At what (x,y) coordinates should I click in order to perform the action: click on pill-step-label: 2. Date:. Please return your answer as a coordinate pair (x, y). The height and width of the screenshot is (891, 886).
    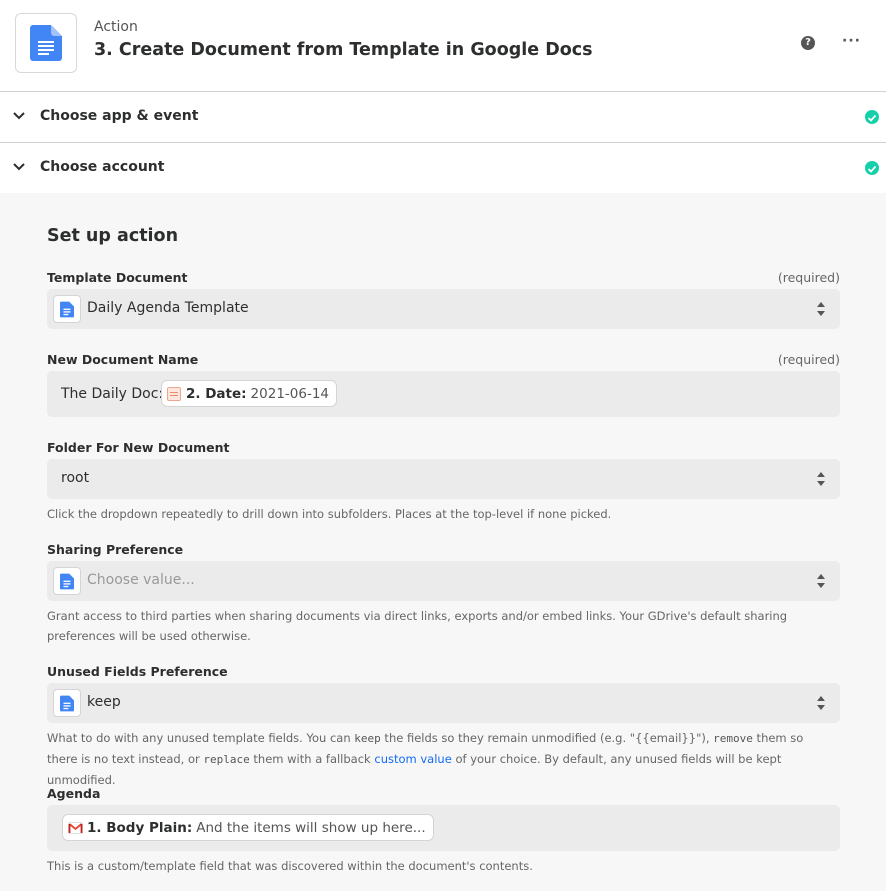
    Looking at the image, I should click on (216, 393).